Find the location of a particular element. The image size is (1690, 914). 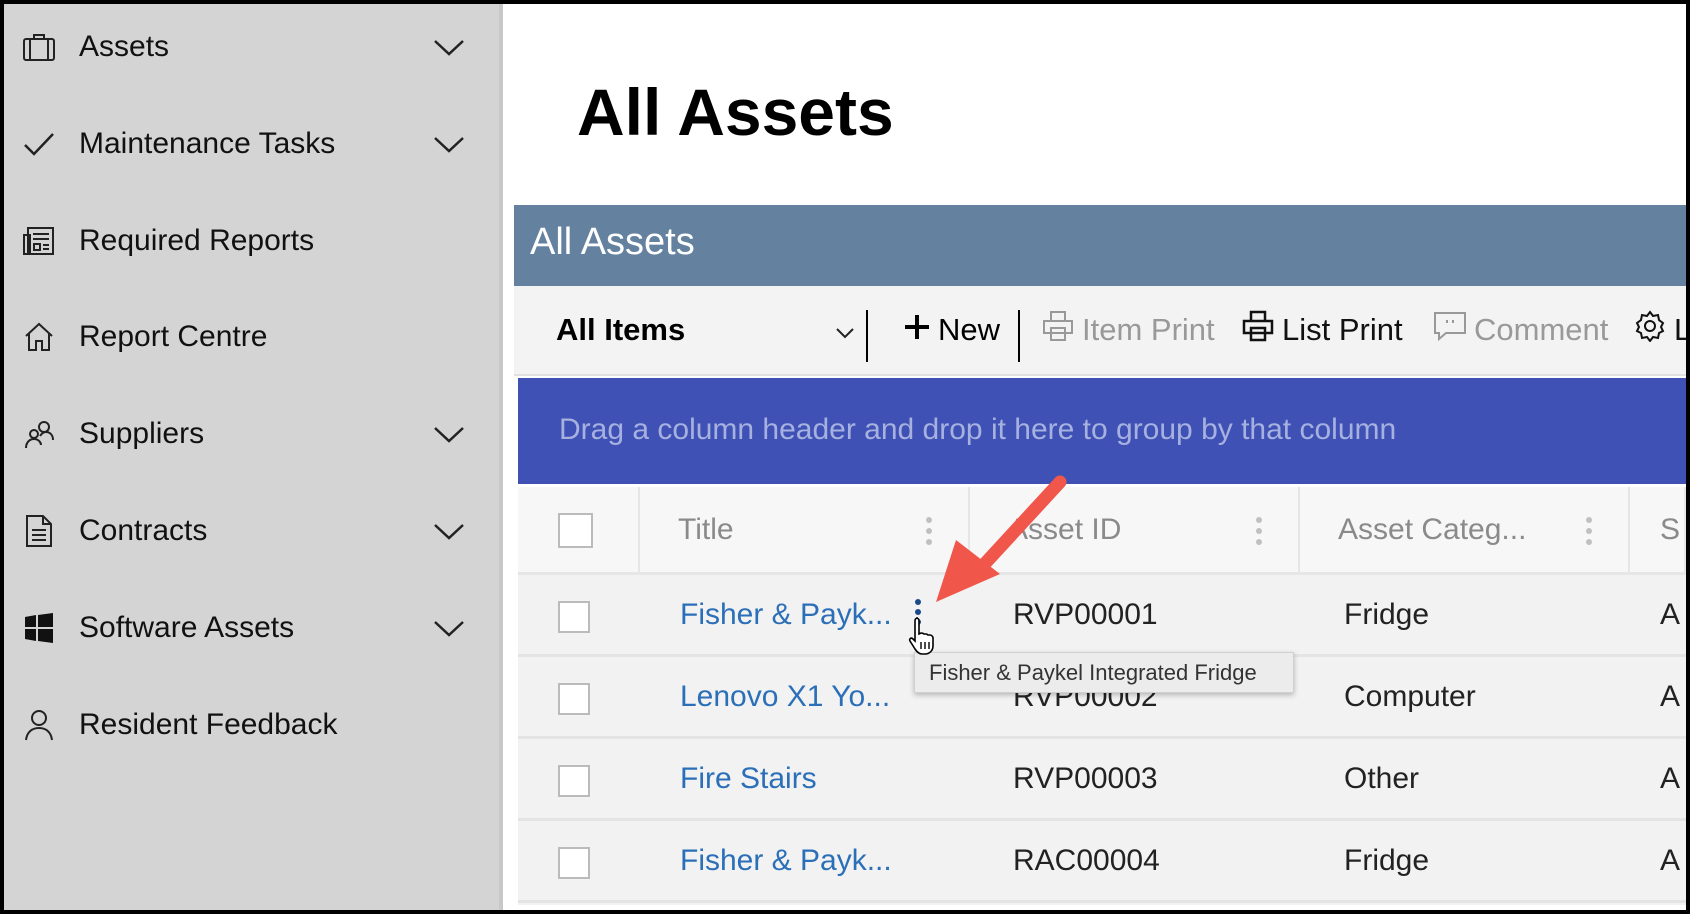

hand-cursor-icon is located at coordinates (921, 636).